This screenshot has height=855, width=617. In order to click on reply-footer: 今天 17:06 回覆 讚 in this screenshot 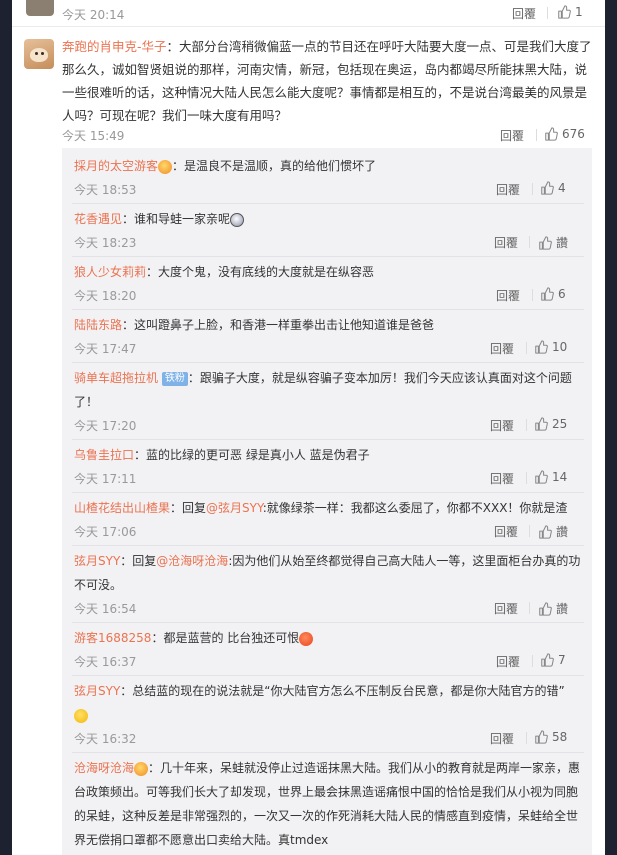, I will do `click(329, 531)`.